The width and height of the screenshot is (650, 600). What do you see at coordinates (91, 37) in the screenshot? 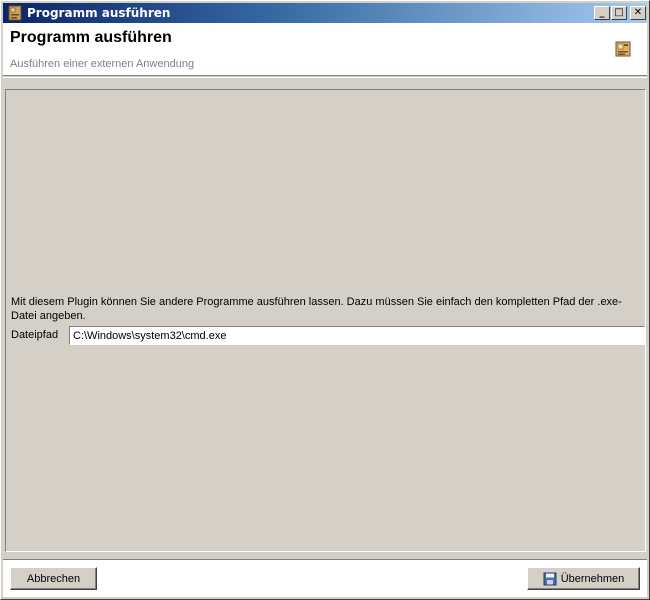
I see `page-title: Programm ausführen` at bounding box center [91, 37].